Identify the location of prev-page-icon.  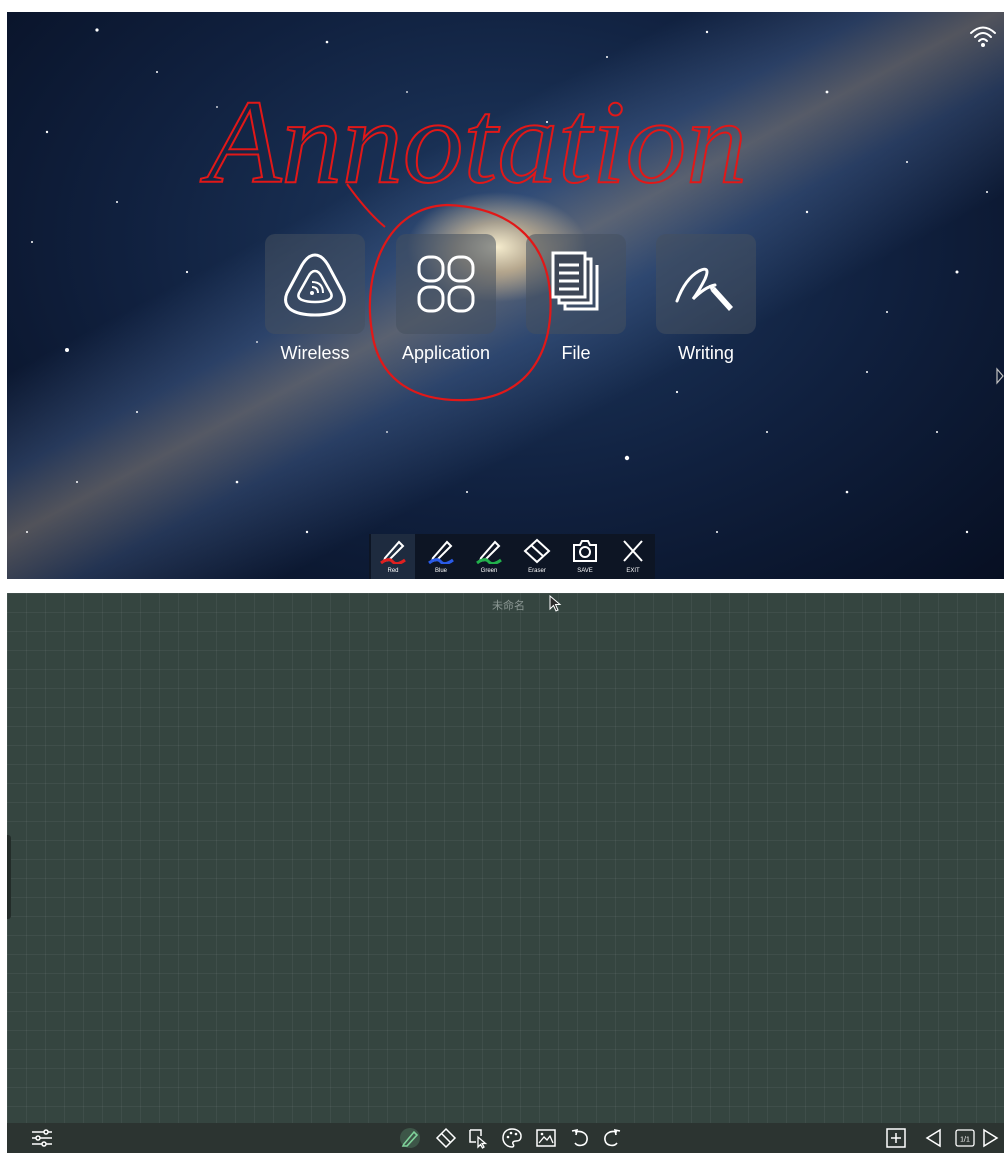
(933, 1138).